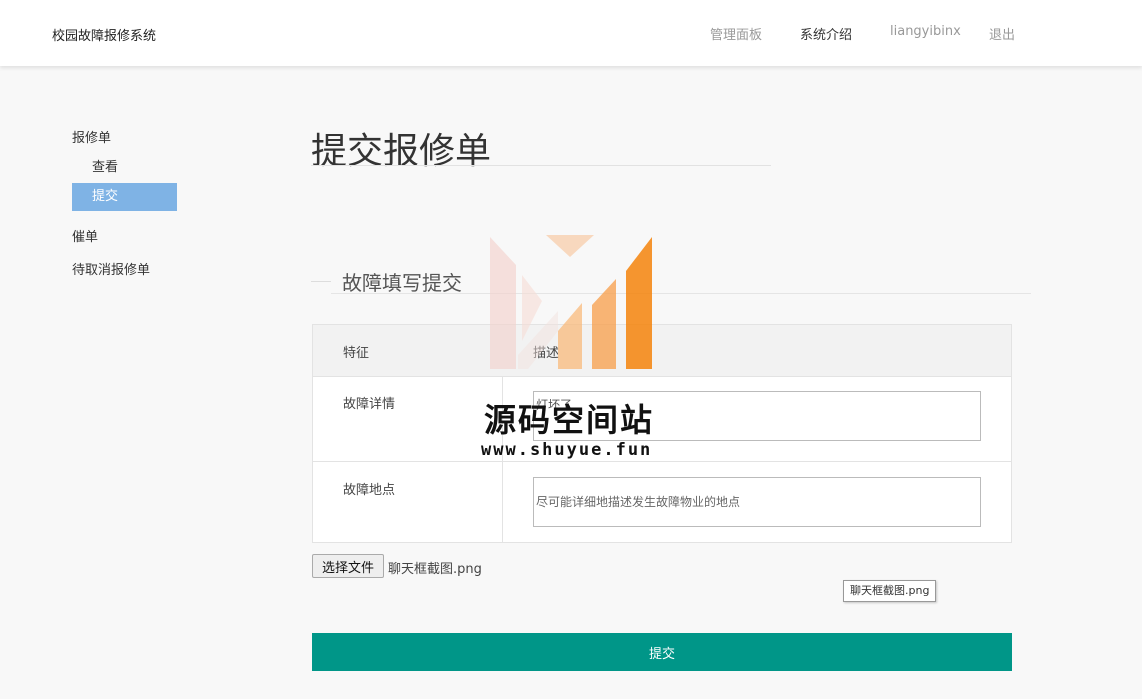 This screenshot has height=699, width=1142. Describe the element at coordinates (681, 293) in the screenshot. I see `section-divider` at that location.